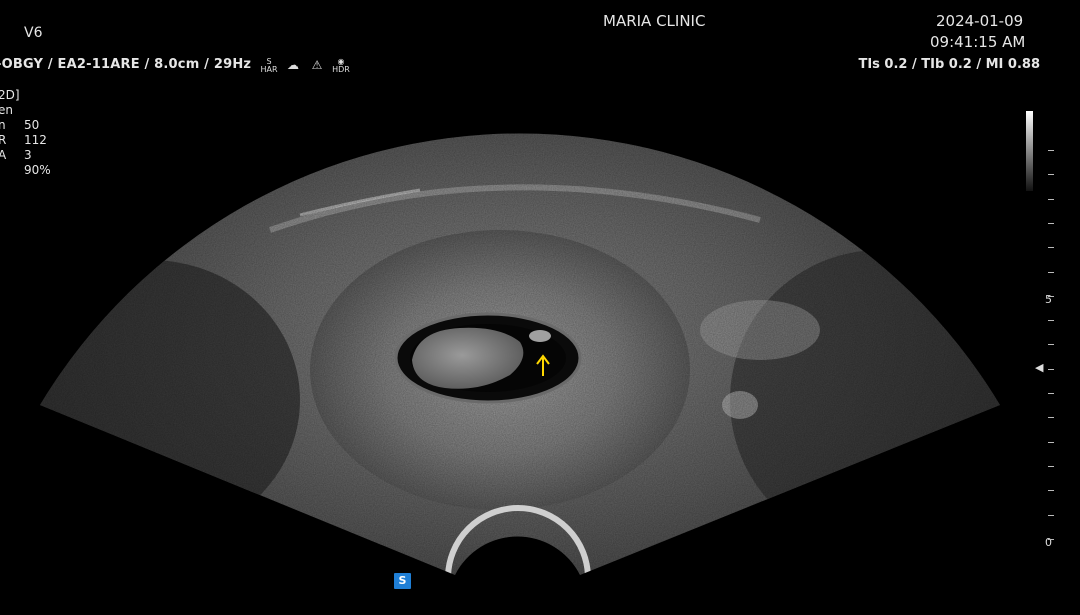 This screenshot has height=615, width=1080. What do you see at coordinates (10, 95) in the screenshot?
I see `param-row: 2D]` at bounding box center [10, 95].